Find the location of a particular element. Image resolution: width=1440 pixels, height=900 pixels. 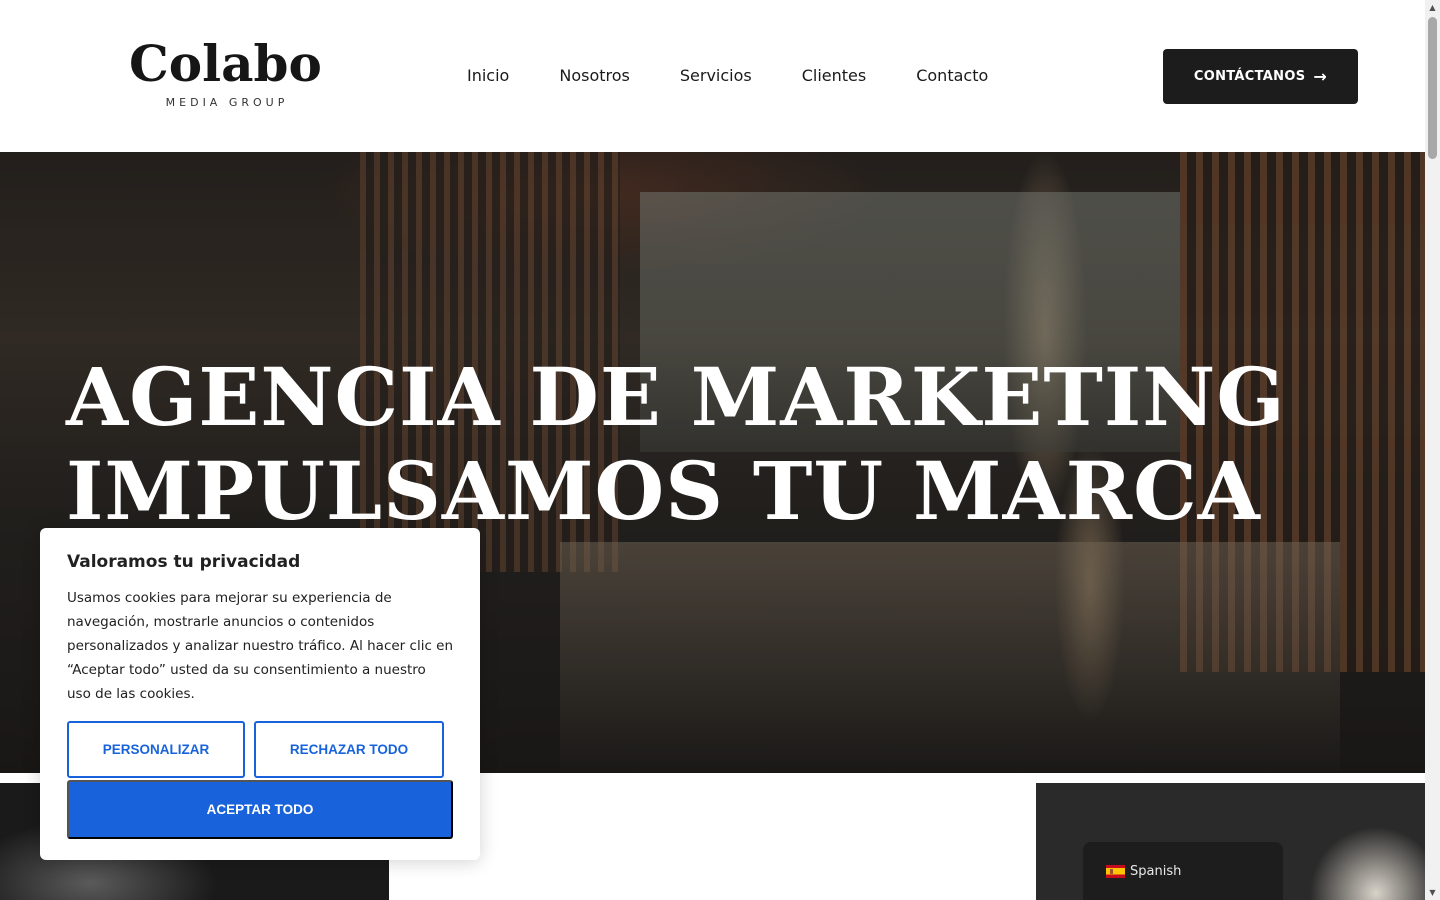

scroll-up-arrow-icon: ▲ is located at coordinates (1432, 7).